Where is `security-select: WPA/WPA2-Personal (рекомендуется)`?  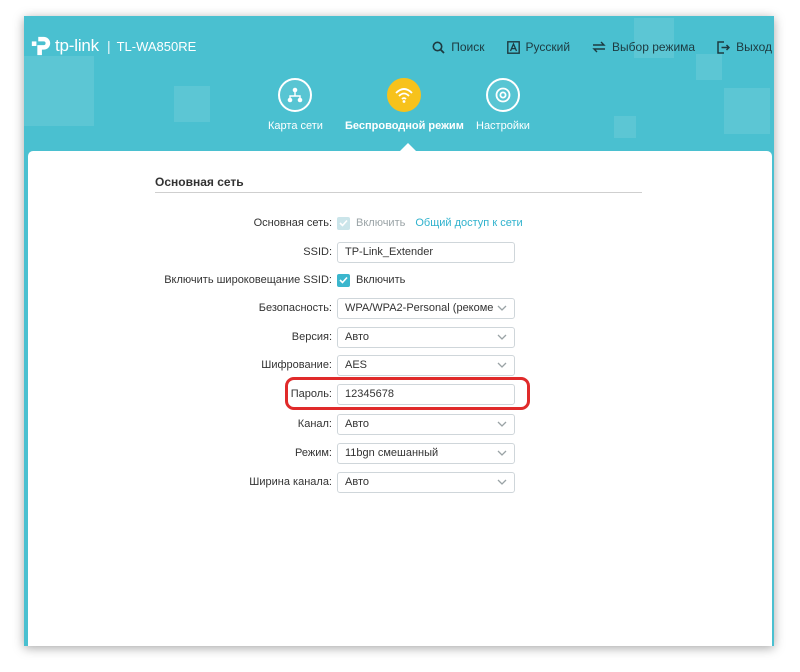
security-select: WPA/WPA2-Personal (рекомендуется) is located at coordinates (426, 308).